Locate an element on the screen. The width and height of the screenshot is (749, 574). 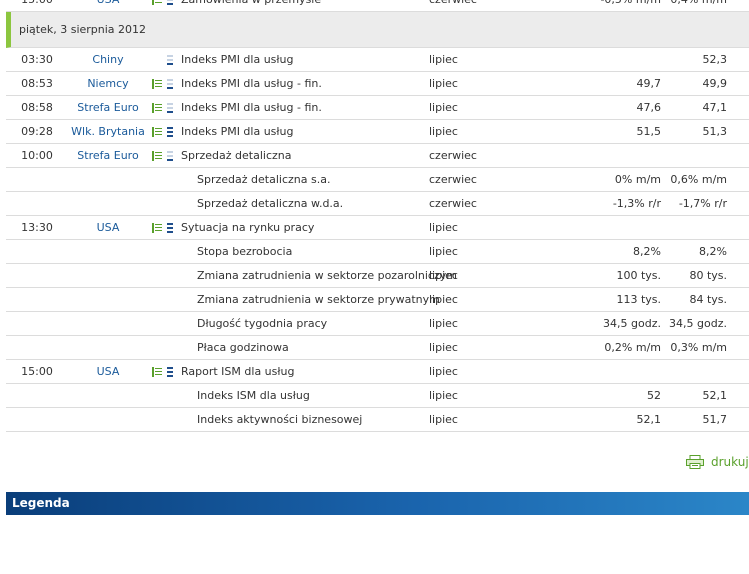
row-event: Sprzedaż detaliczna is located at coordinates (236, 155).